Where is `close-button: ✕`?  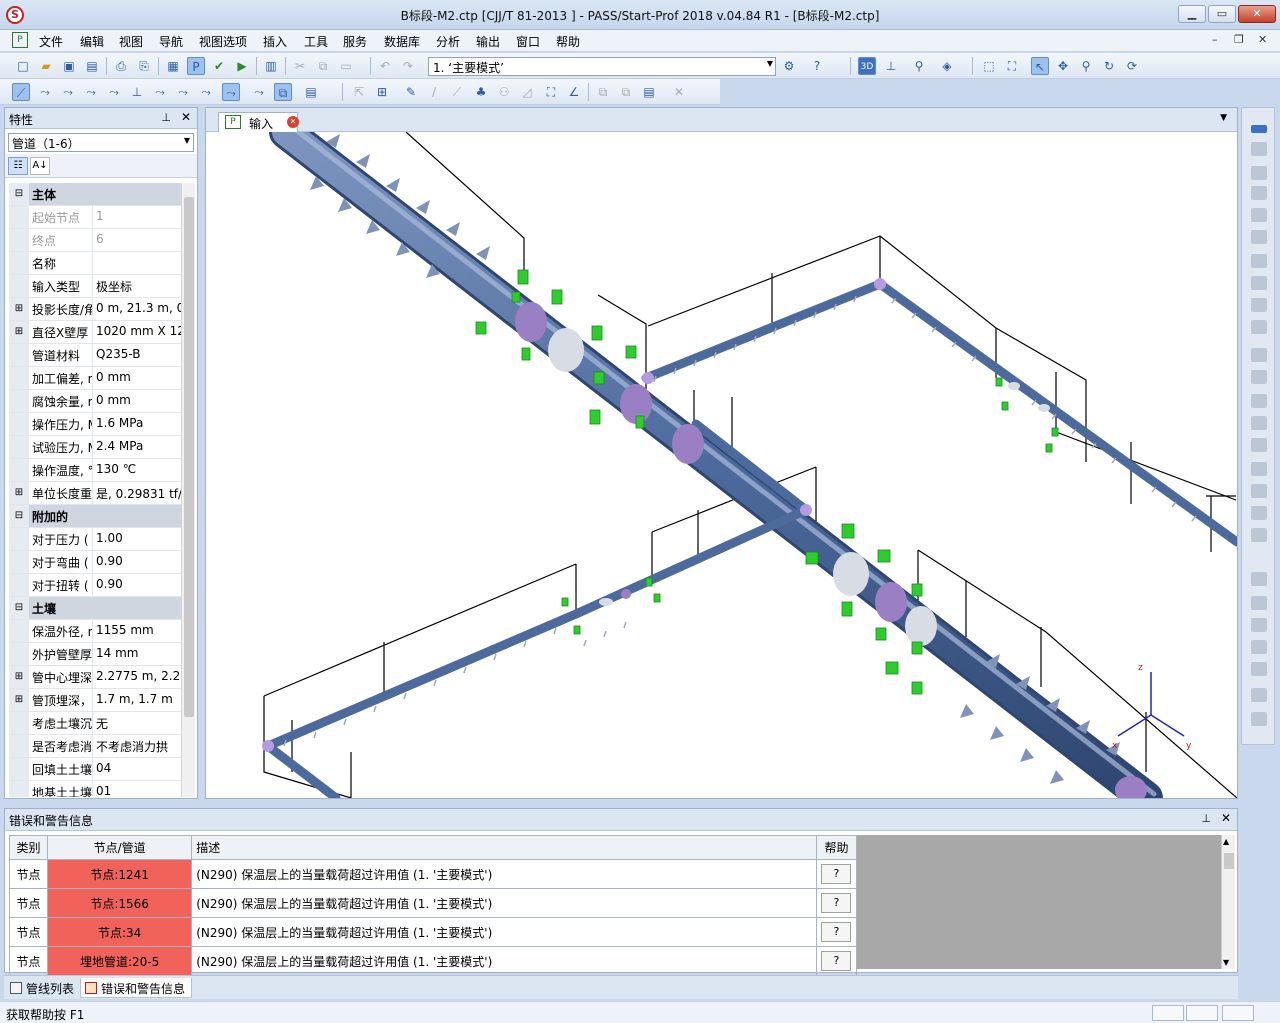 close-button: ✕ is located at coordinates (1257, 14).